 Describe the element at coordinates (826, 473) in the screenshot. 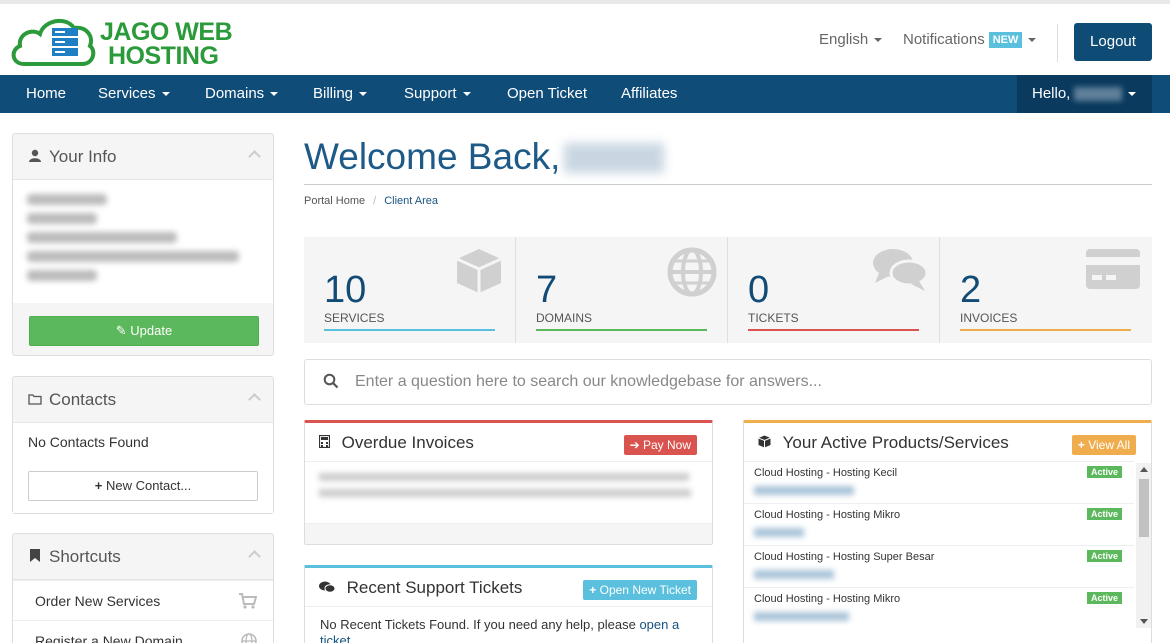

I see `product-name: Cloud Hosting - Hosting Kecil` at that location.